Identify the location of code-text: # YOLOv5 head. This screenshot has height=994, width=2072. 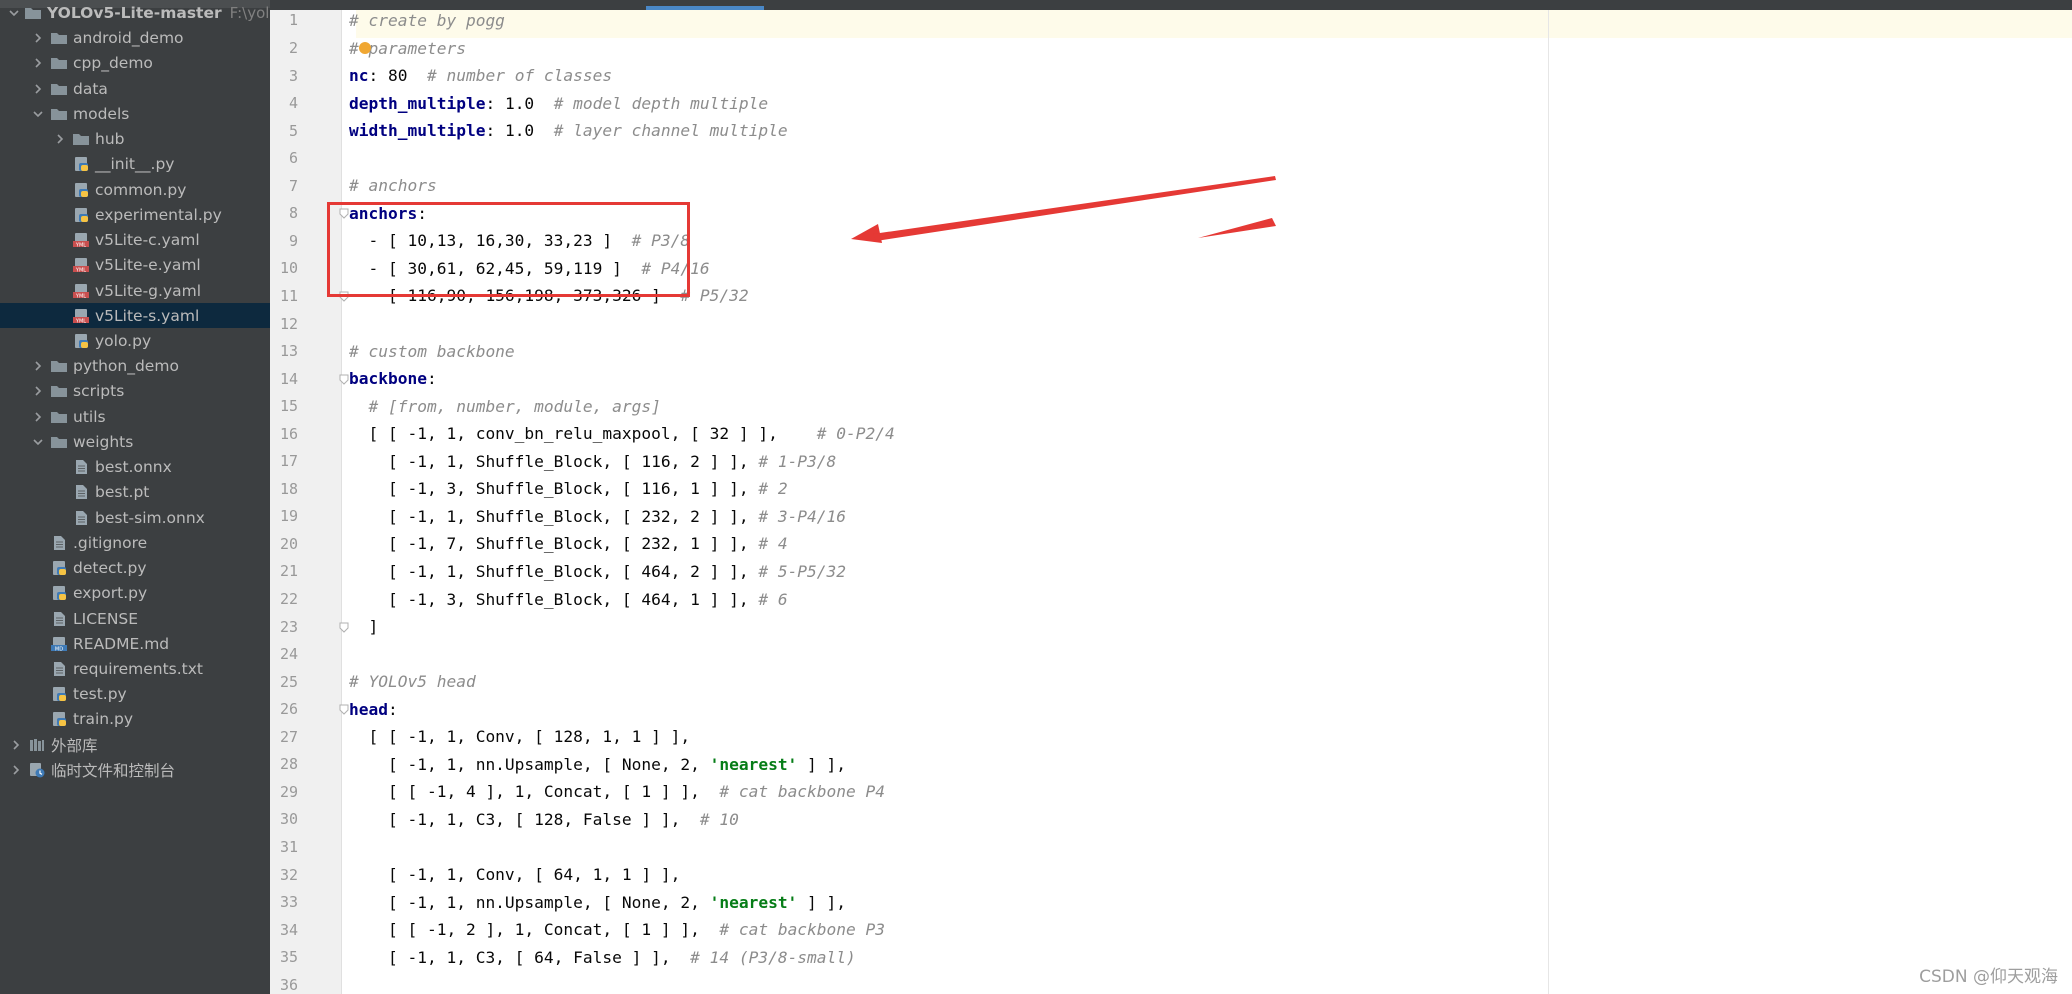
(412, 681).